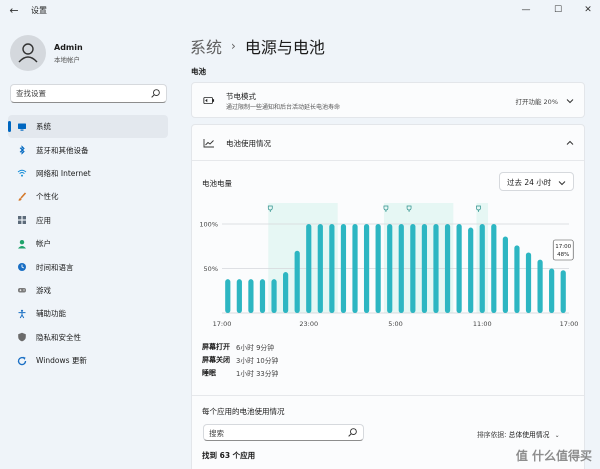 The image size is (600, 469). I want to click on sidebar-item: 游戏, so click(88, 290).